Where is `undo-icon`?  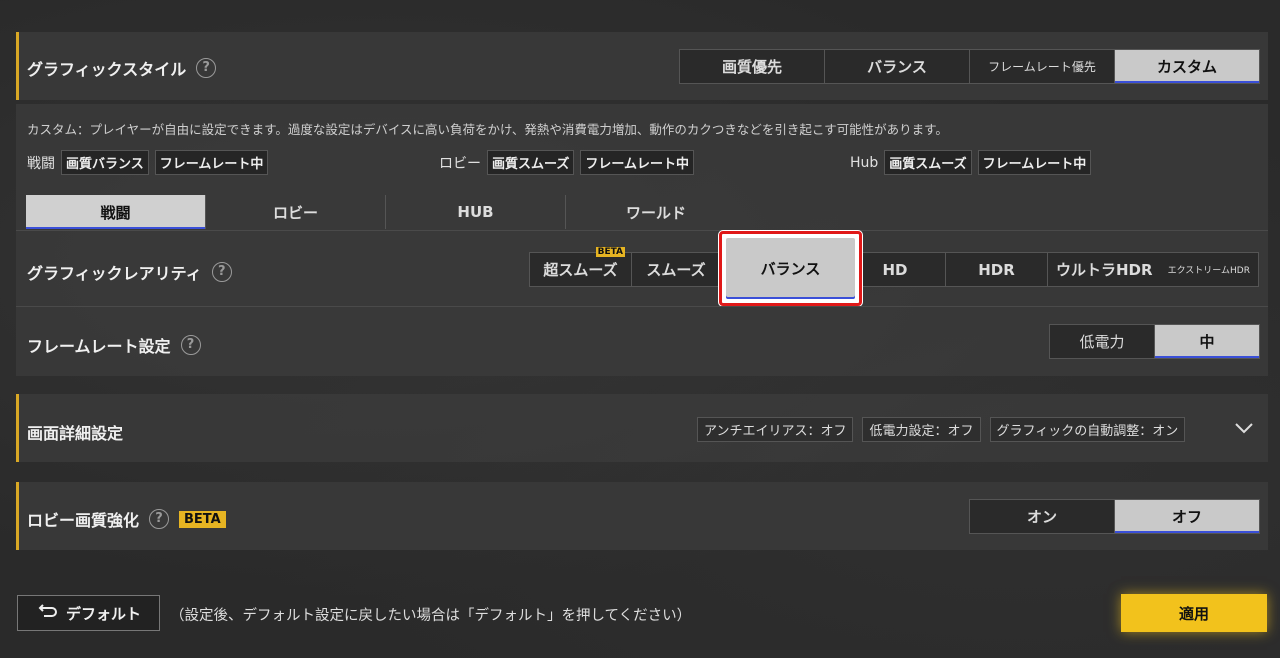 undo-icon is located at coordinates (47, 613).